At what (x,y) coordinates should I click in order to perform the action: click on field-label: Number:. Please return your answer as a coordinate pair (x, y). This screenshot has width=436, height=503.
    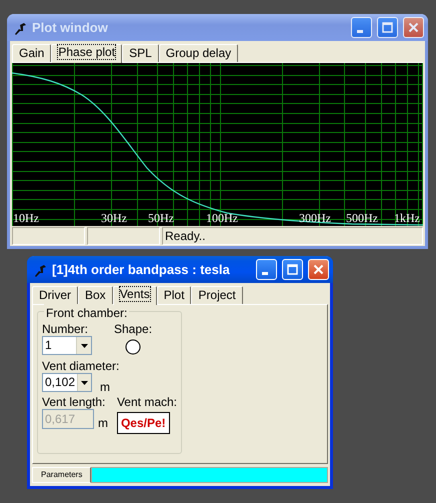
    Looking at the image, I should click on (66, 329).